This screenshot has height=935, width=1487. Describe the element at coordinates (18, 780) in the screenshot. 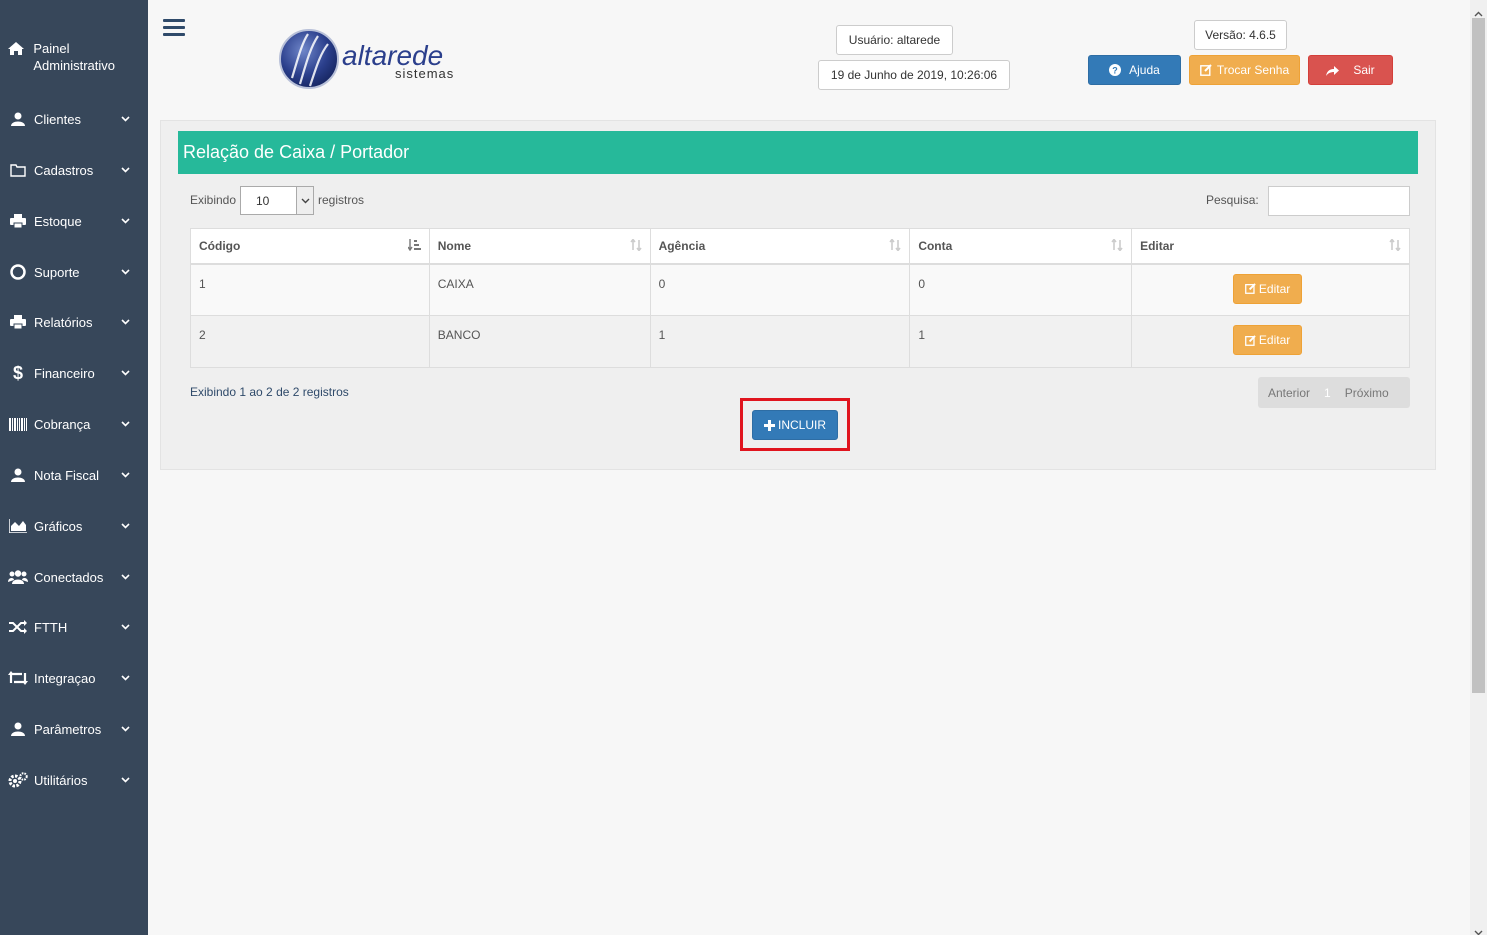

I see `cogs-icon` at that location.